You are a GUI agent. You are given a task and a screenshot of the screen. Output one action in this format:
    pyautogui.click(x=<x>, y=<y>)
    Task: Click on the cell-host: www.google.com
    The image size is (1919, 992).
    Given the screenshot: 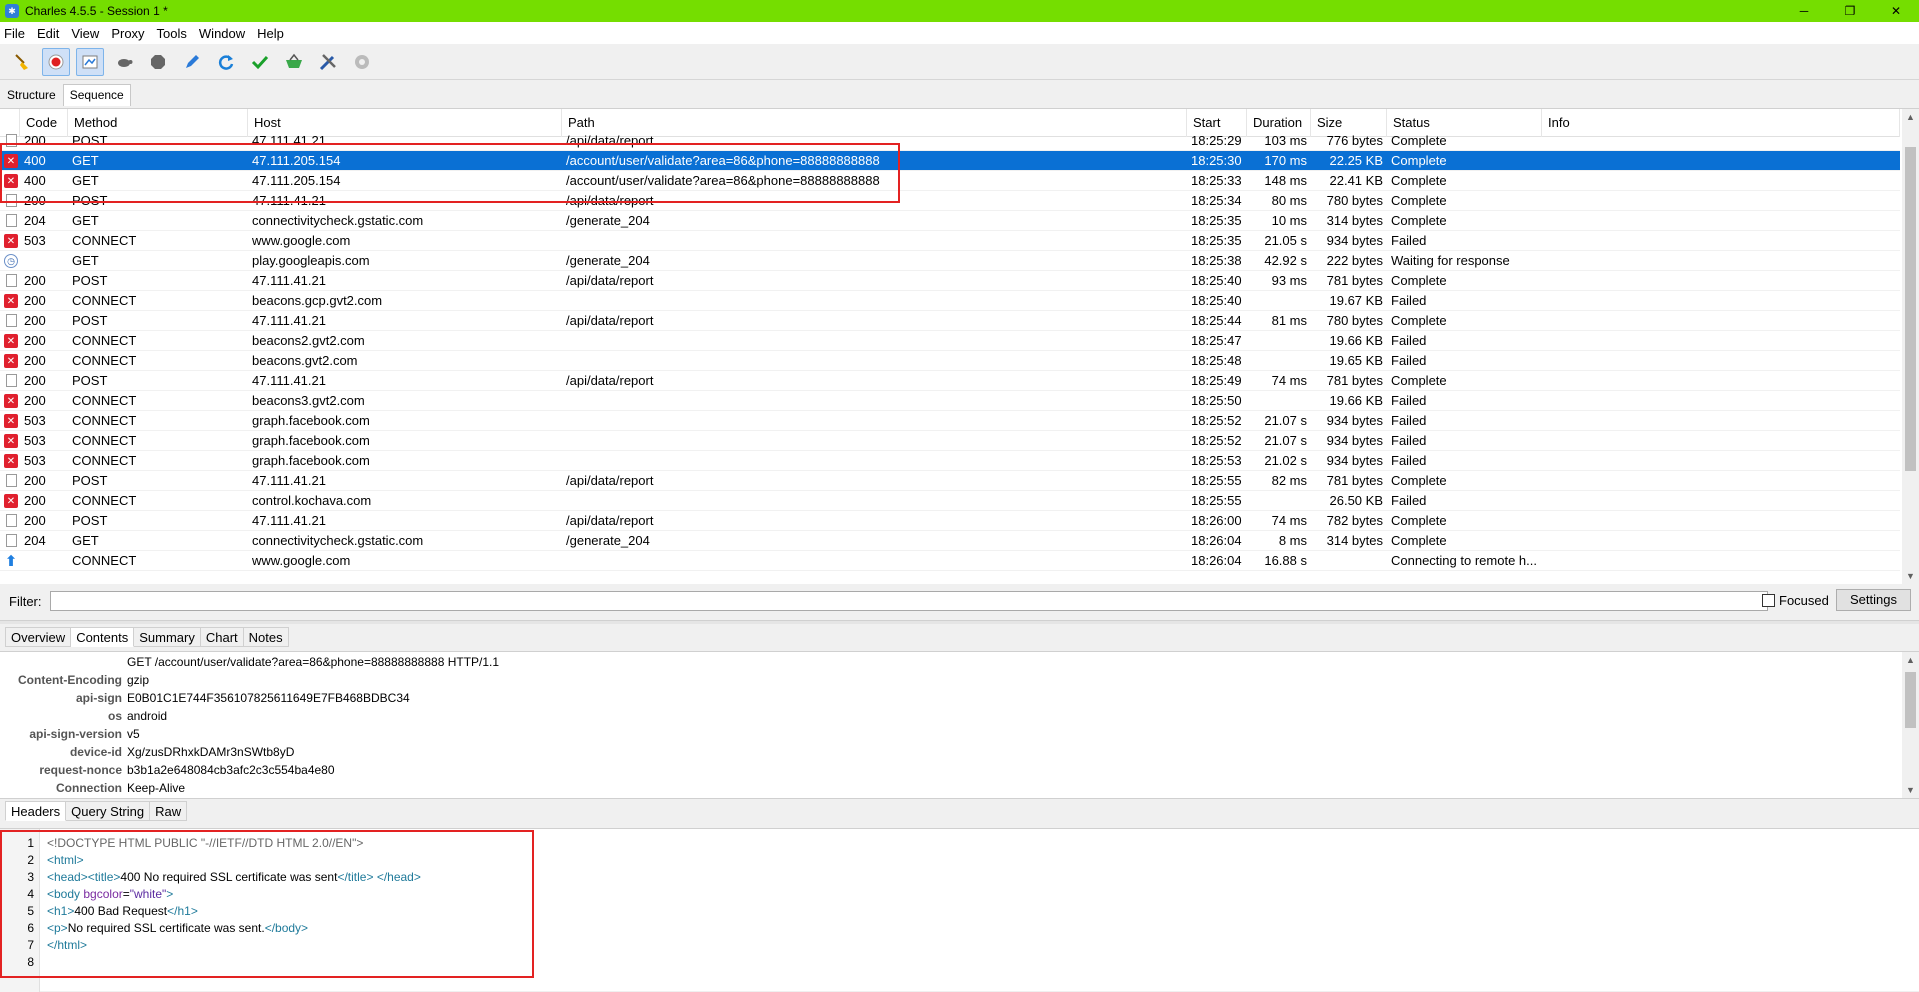 What is the action you would take?
    pyautogui.click(x=301, y=240)
    